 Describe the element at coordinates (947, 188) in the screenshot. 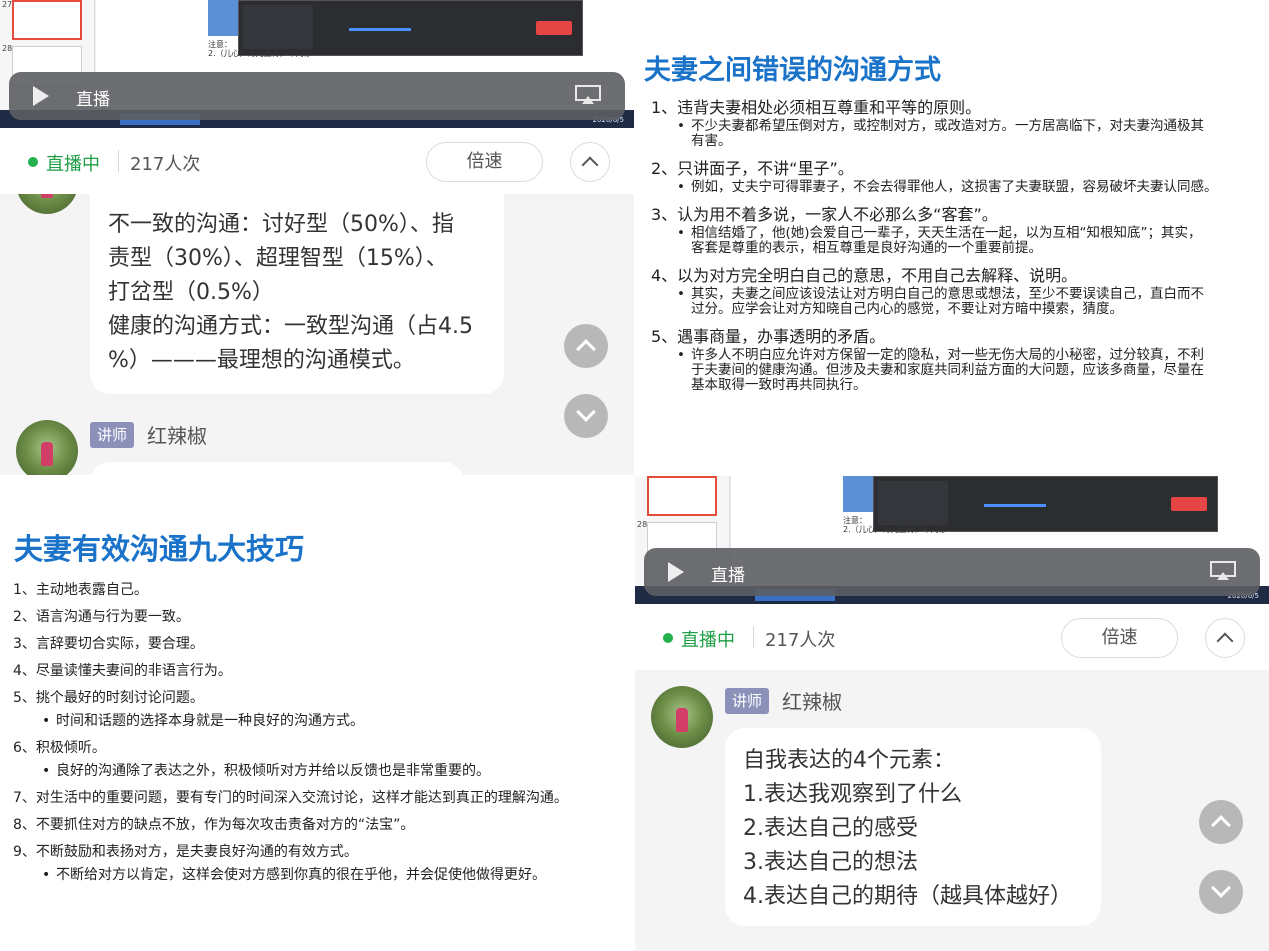

I see `sub-item: 例如，丈夫宁可得罪妻子，不会去得罪他人，这损害了夫妻联盟，容易破坏夫妻认同感。` at that location.